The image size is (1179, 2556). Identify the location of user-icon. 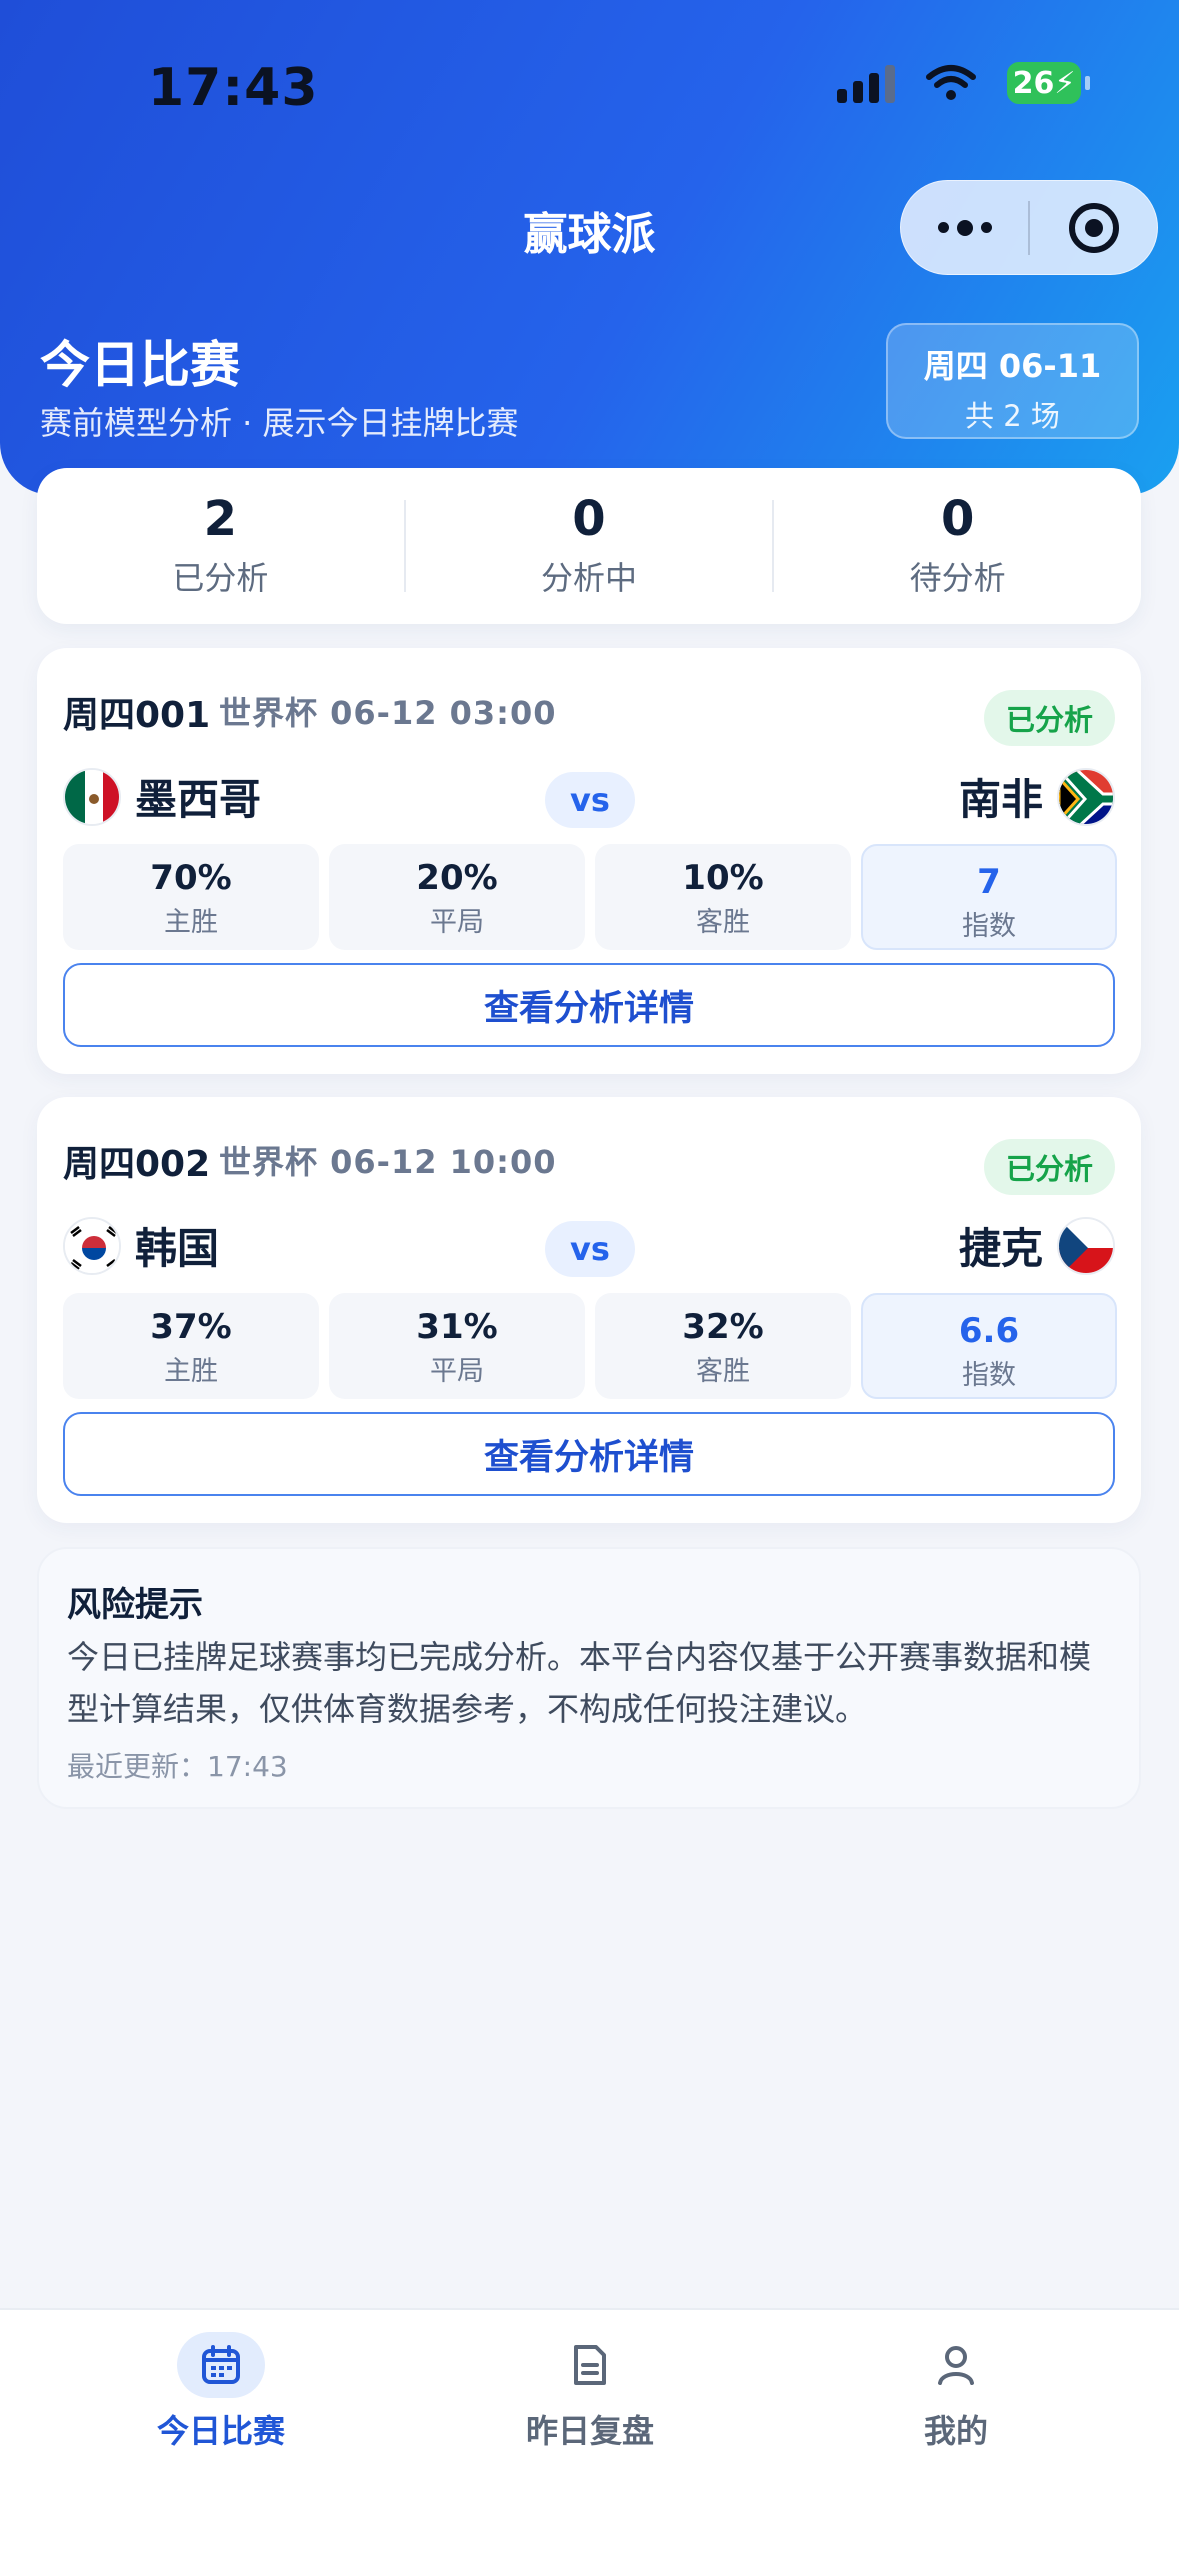
(956, 2365).